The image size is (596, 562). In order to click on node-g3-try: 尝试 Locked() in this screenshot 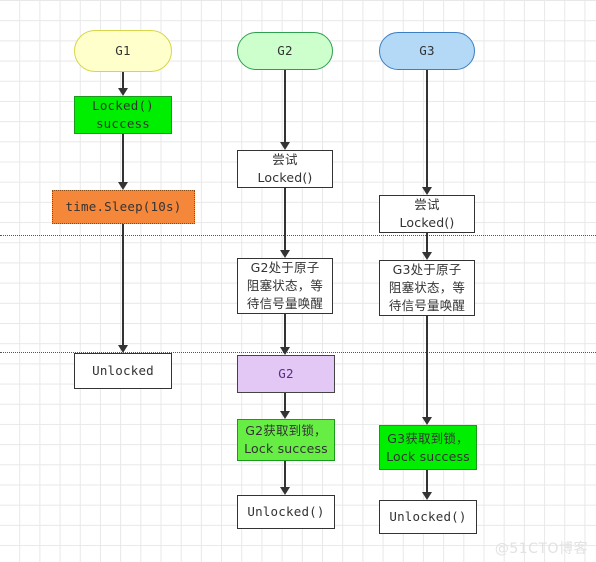, I will do `click(427, 214)`.